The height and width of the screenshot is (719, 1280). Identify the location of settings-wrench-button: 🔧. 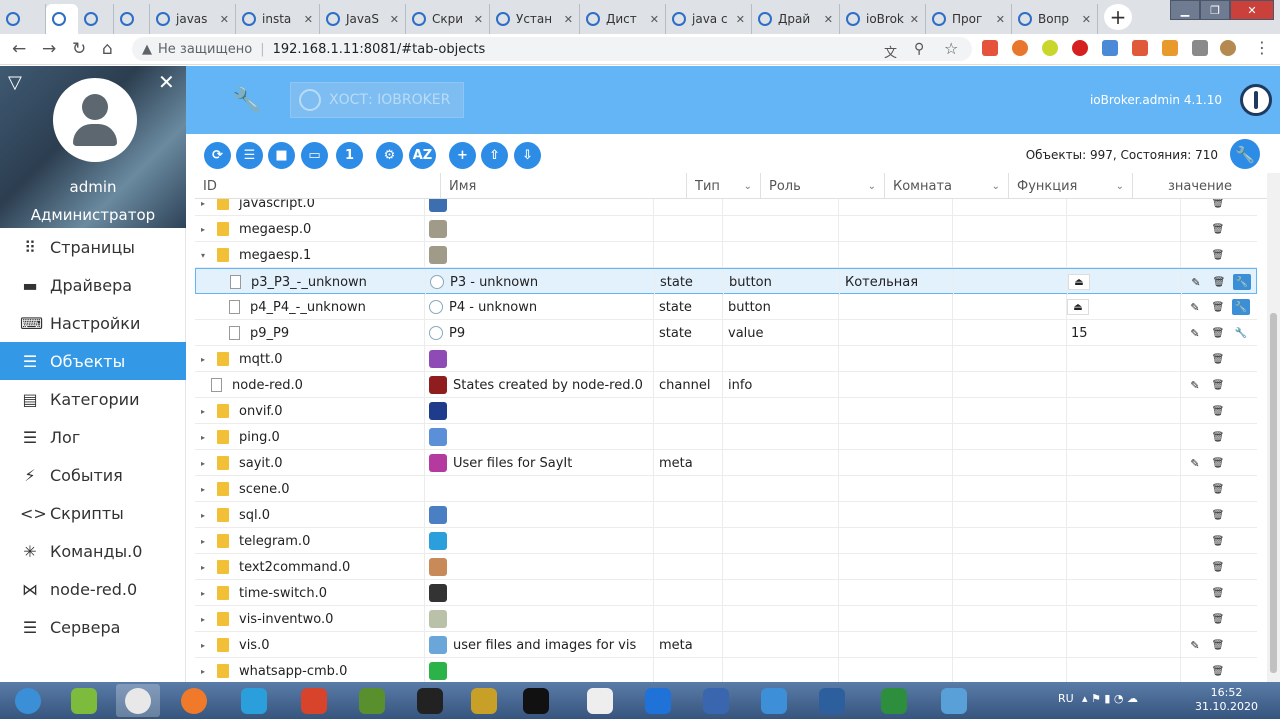
(1245, 154).